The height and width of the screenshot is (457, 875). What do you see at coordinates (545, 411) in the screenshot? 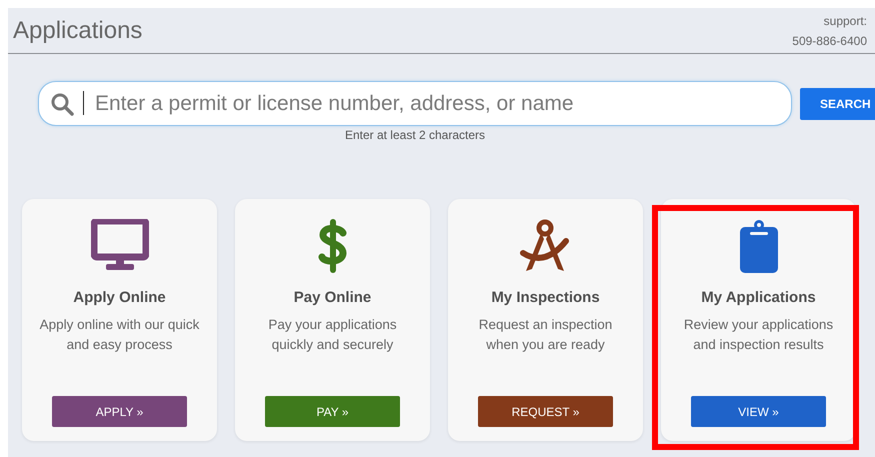
I see `card-button: REQUEST »` at bounding box center [545, 411].